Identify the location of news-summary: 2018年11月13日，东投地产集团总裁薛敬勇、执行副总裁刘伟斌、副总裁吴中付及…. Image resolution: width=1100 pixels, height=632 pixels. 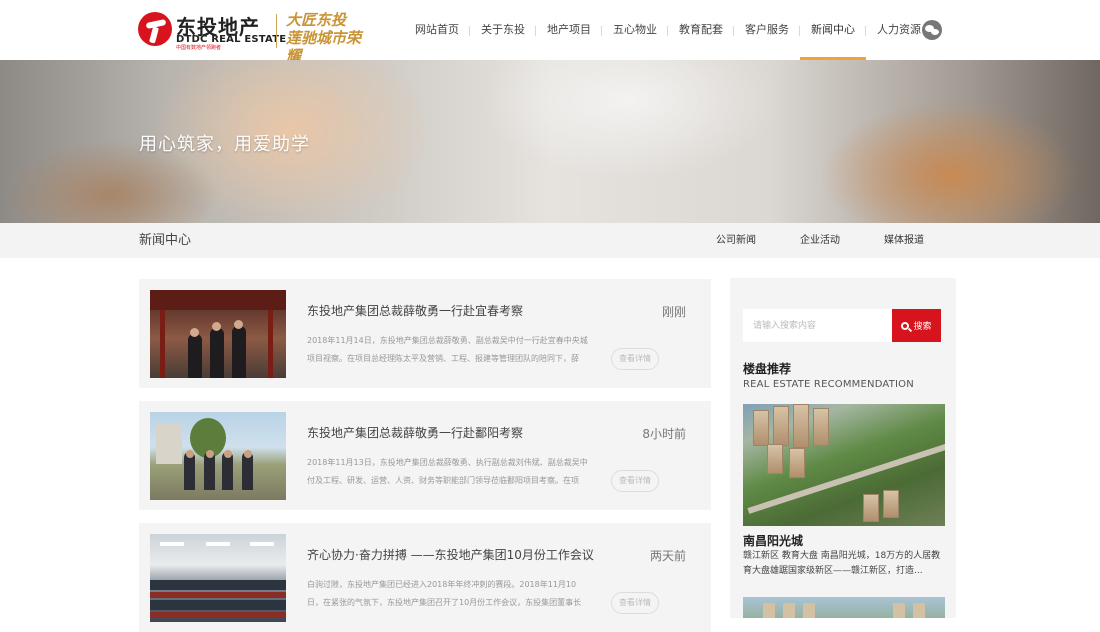
(447, 471).